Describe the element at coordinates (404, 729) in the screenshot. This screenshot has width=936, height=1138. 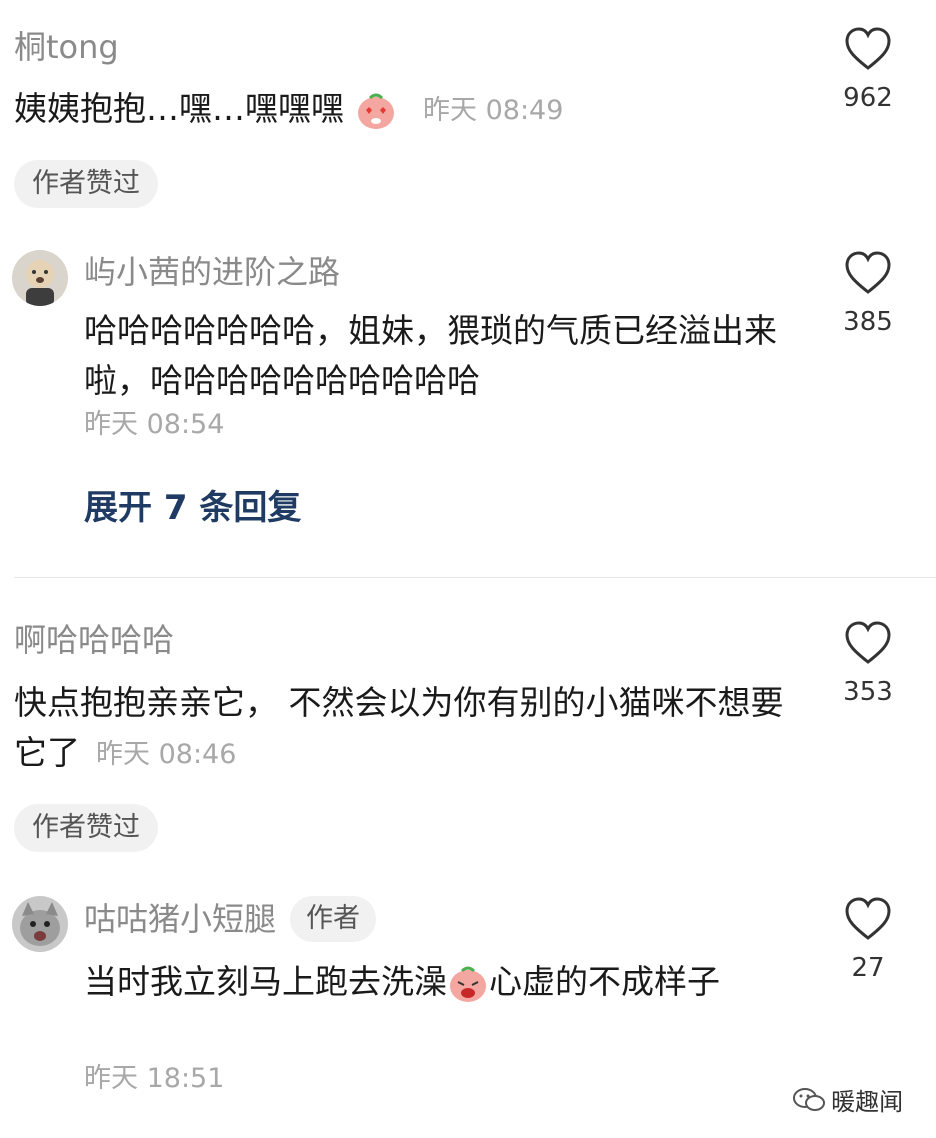
I see `comment-body: 快点抱抱亲亲它， 不然会以为你有别的小猫咪不想要它了 昨天 08:46` at that location.